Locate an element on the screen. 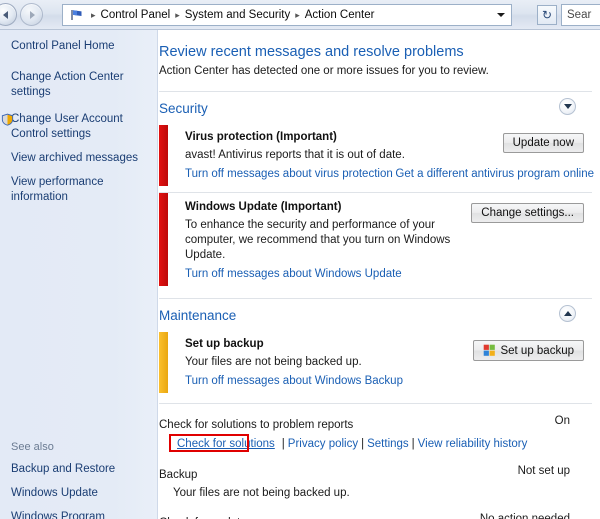 This screenshot has width=600, height=519. address-dropdown-button is located at coordinates (501, 15).